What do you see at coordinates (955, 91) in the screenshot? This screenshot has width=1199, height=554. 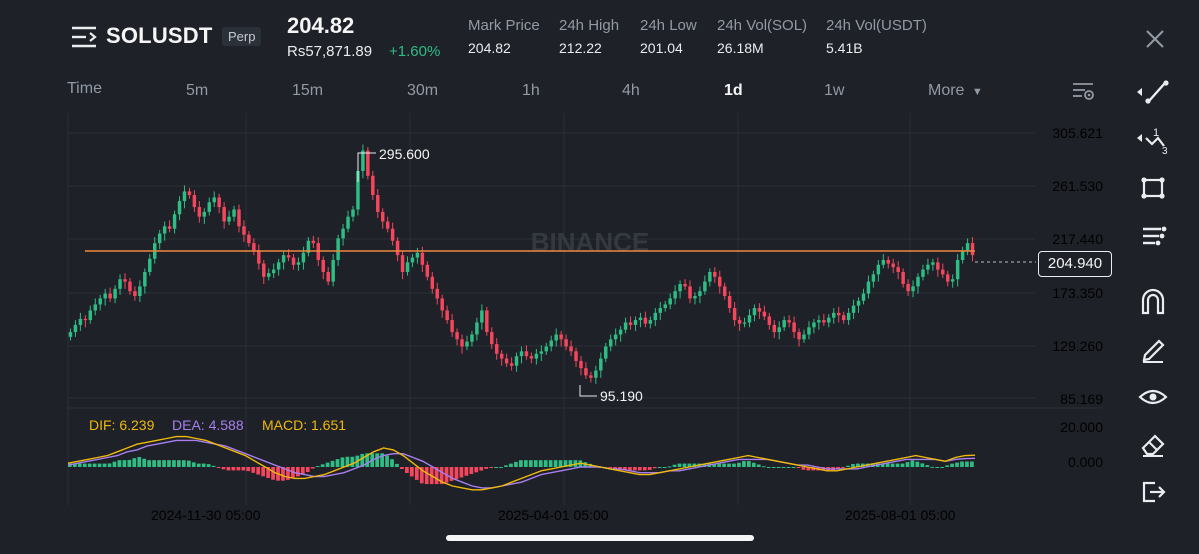 I see `interval-more: More ▼` at bounding box center [955, 91].